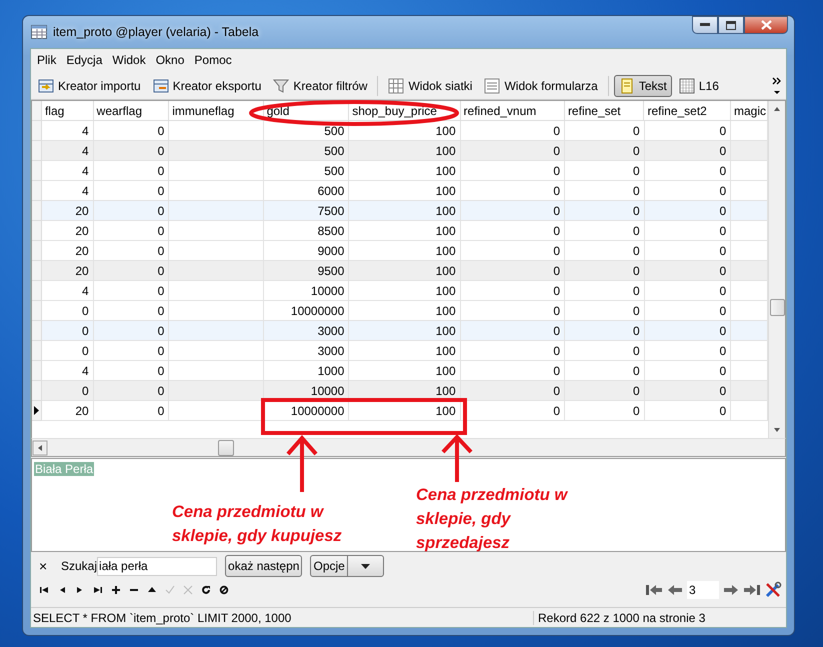 The width and height of the screenshot is (823, 647). What do you see at coordinates (216, 111) in the screenshot?
I see `column-header: immuneflag` at bounding box center [216, 111].